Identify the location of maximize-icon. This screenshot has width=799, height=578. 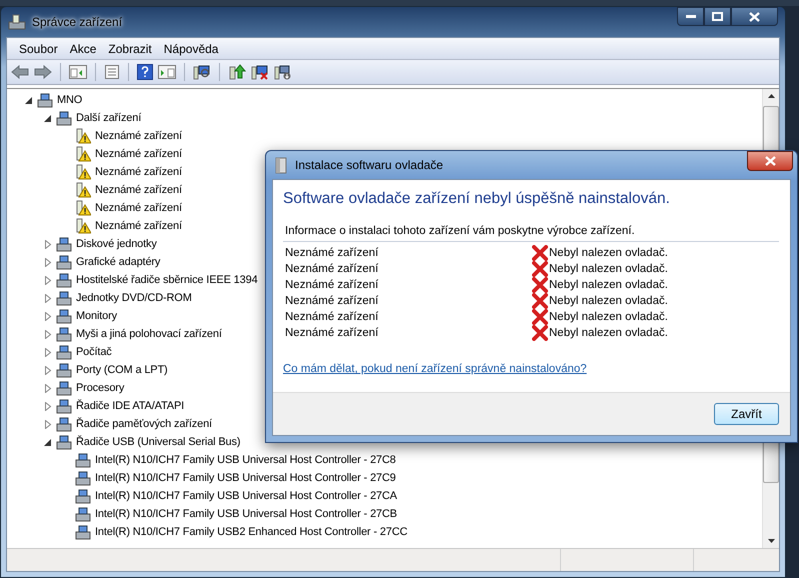
(717, 16).